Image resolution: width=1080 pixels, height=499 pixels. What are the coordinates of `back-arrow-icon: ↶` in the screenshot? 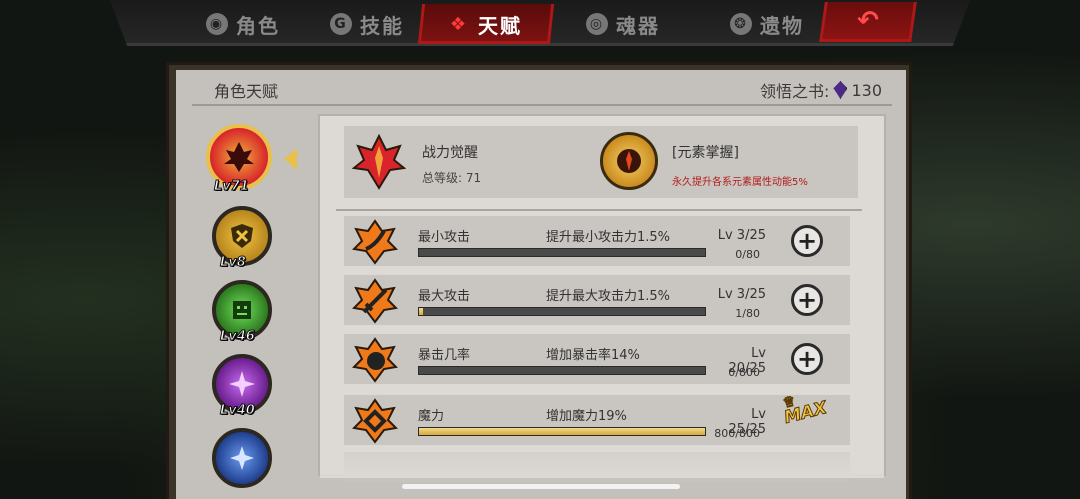 It's located at (868, 20).